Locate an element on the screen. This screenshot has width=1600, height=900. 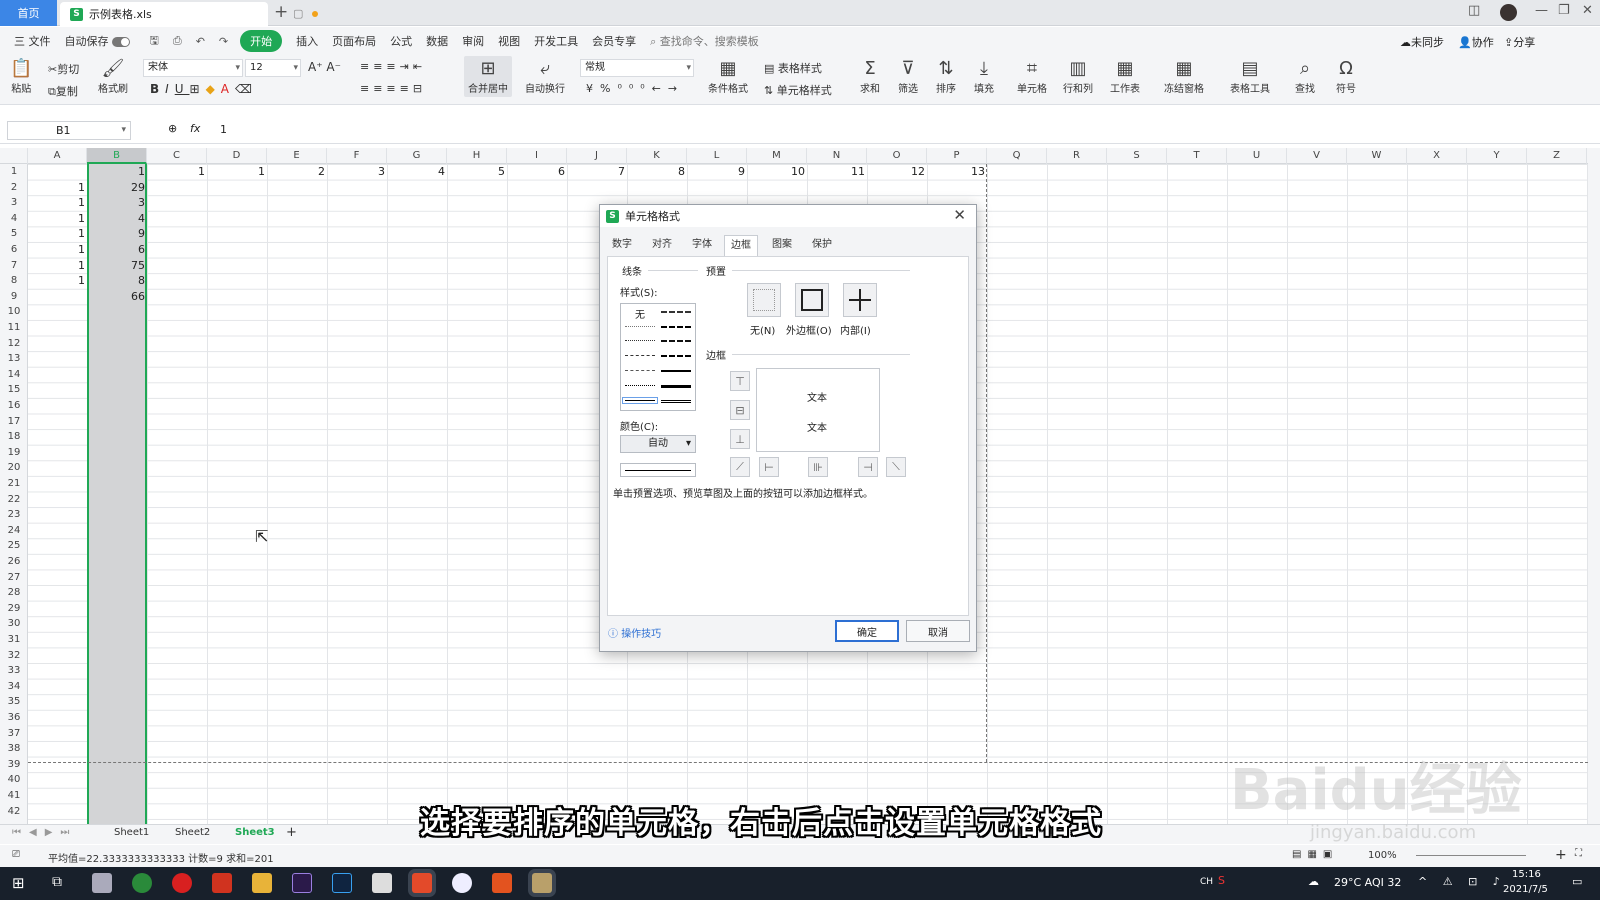
find-button: ⌕ 查找 is located at coordinates (1305, 76).